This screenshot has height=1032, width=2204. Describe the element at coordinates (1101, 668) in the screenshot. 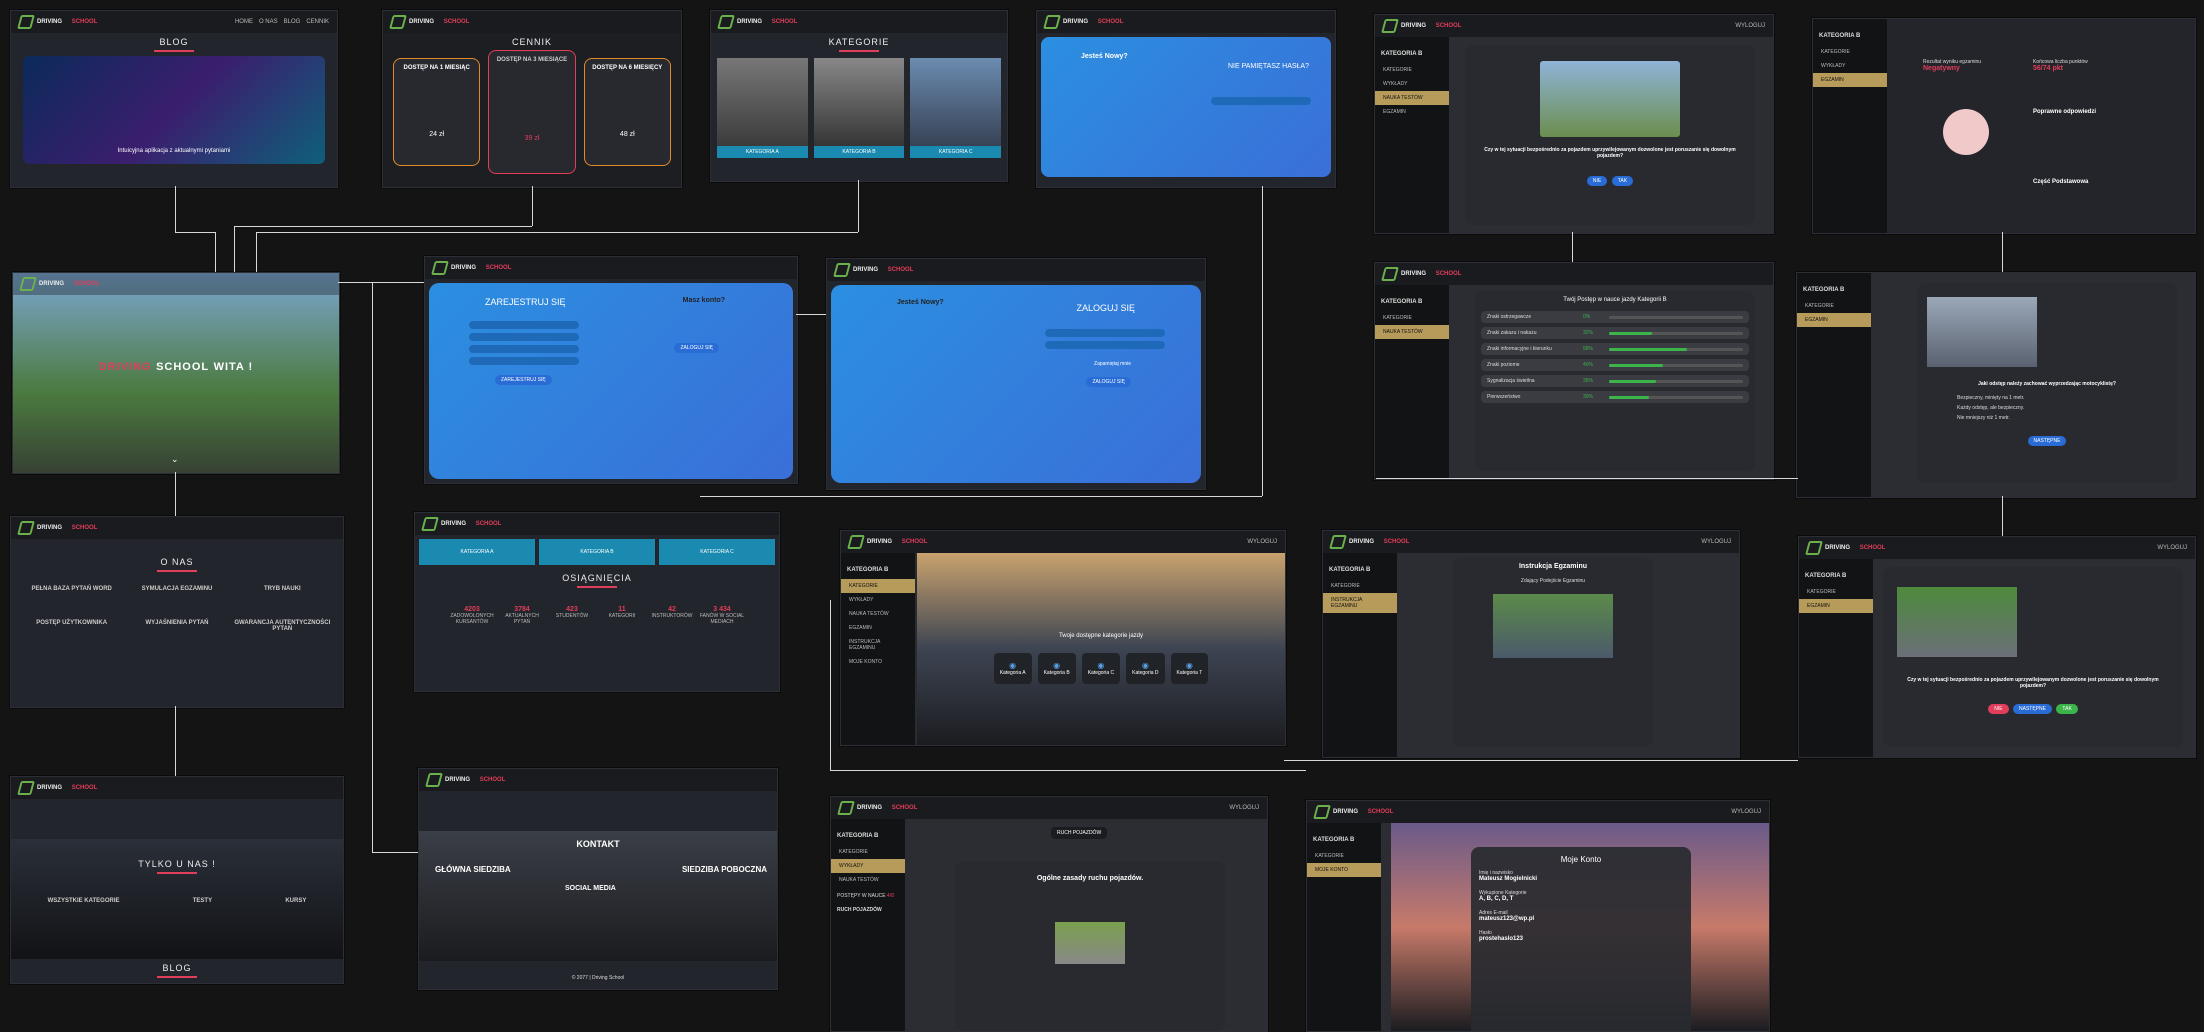

I see `category-tile: ◉ Kategoria C` at that location.